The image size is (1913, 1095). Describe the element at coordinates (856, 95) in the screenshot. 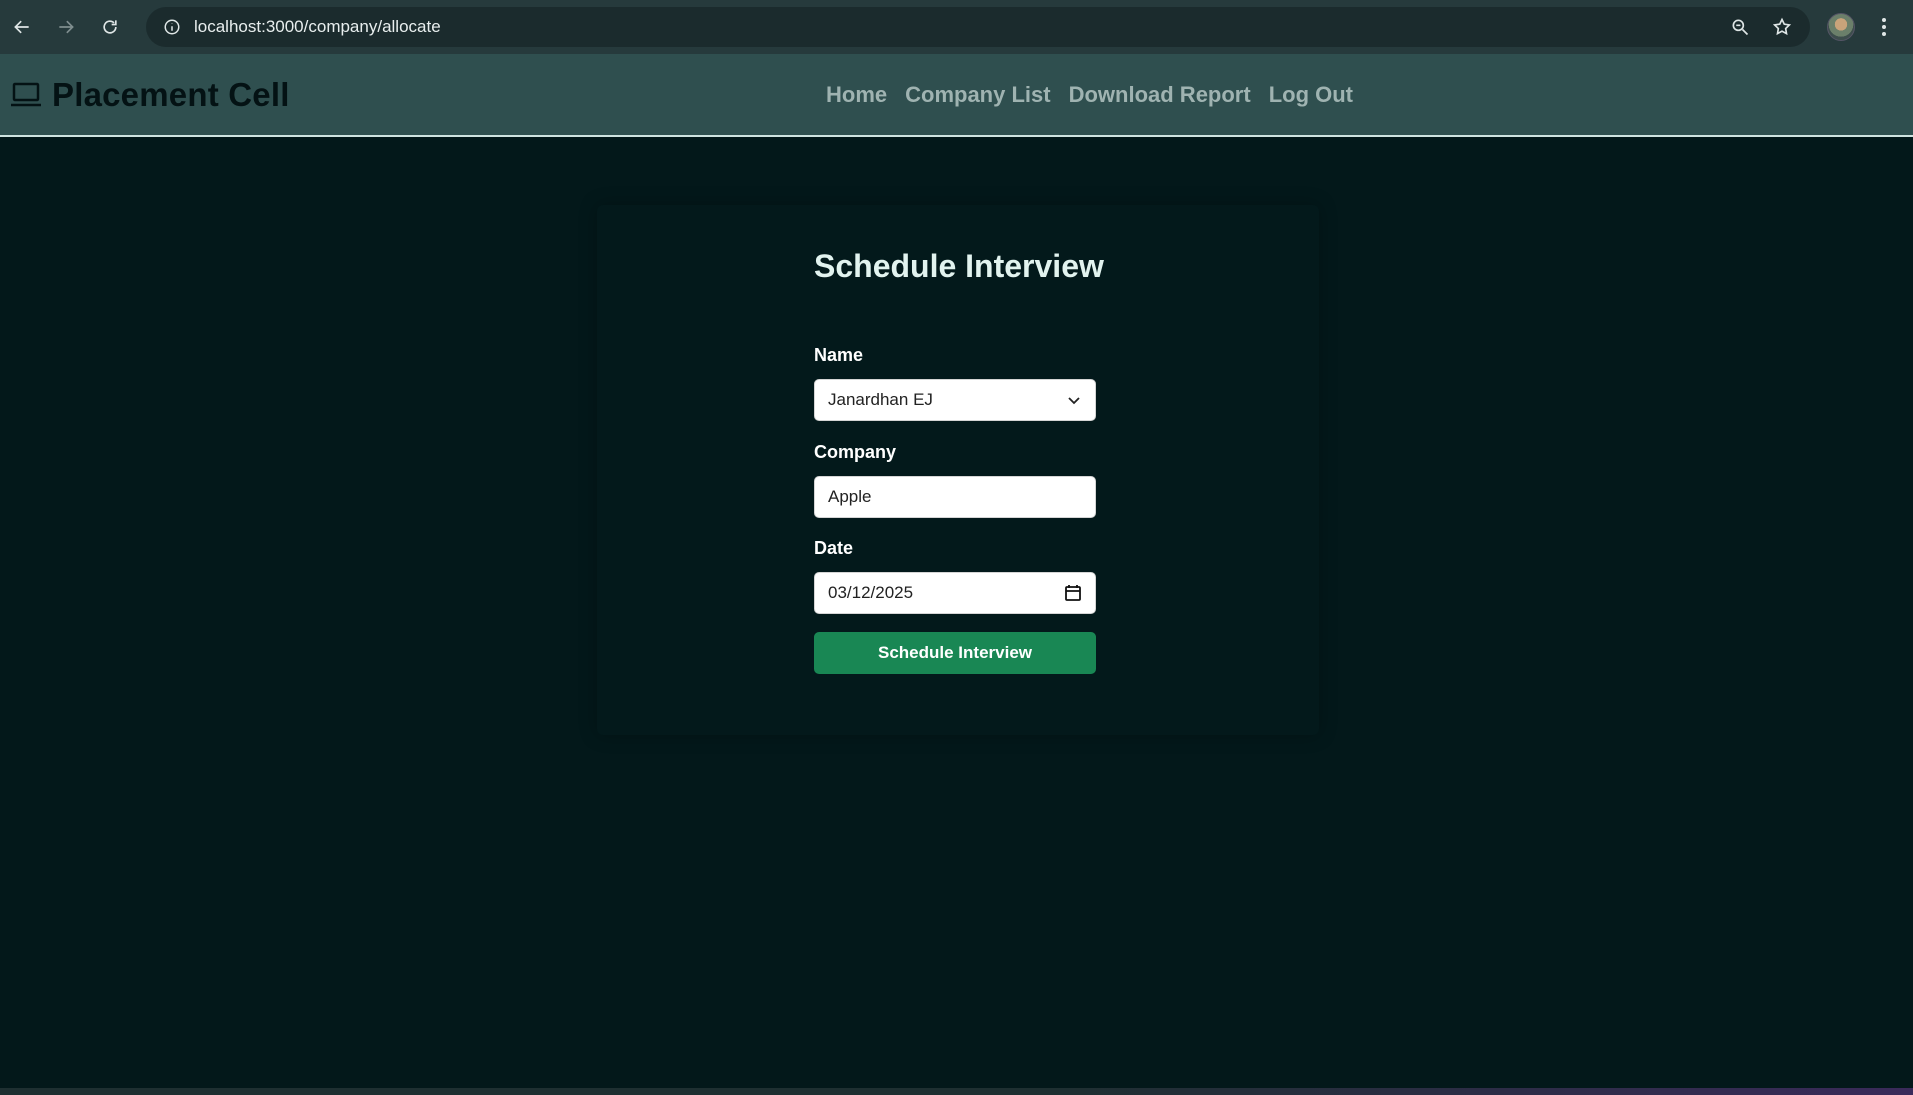

I see `nav-home: Home` at that location.